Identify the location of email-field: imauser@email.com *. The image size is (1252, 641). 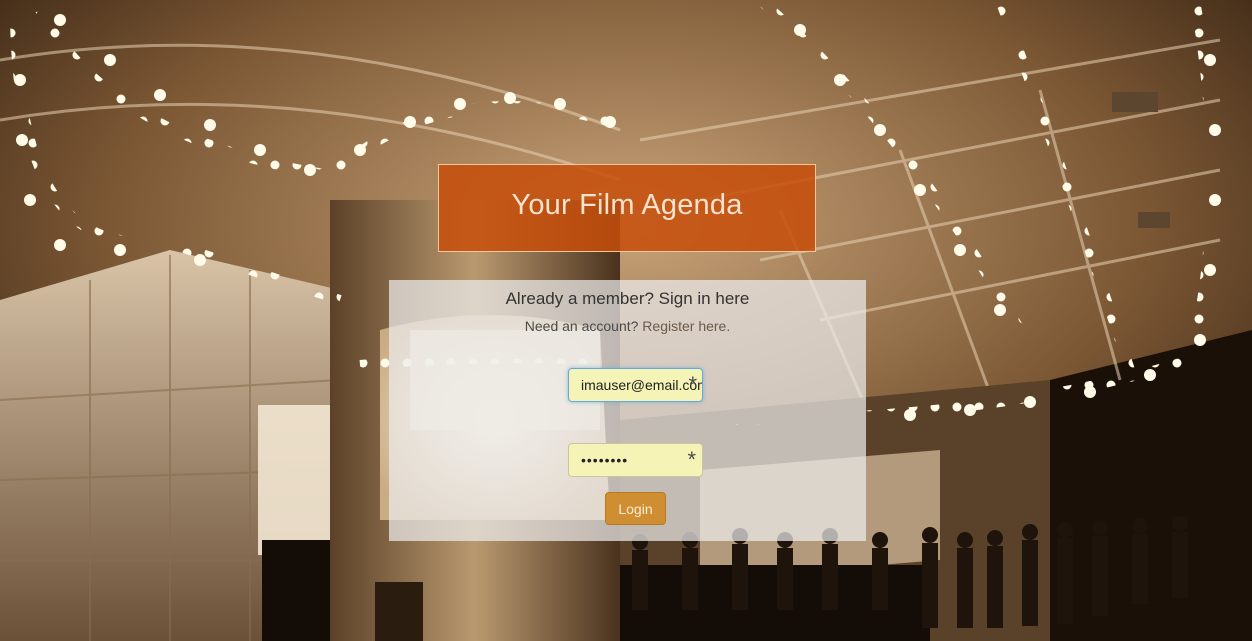
(635, 385).